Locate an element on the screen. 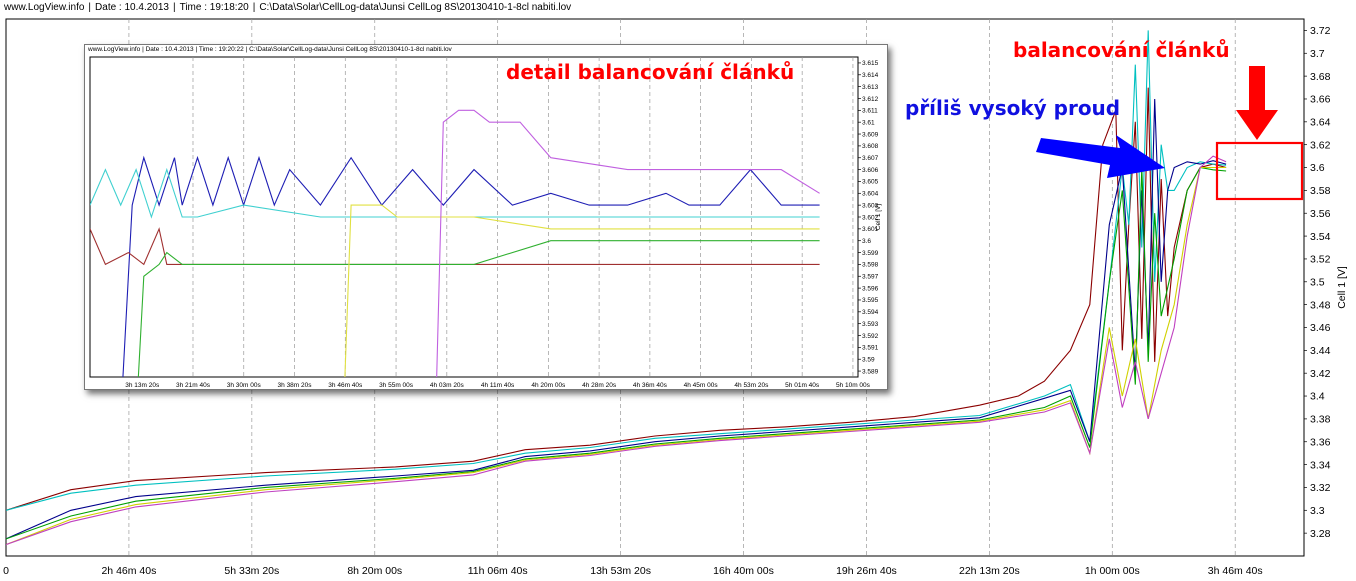  x-tick-label: 3h 30m 00s is located at coordinates (244, 385).